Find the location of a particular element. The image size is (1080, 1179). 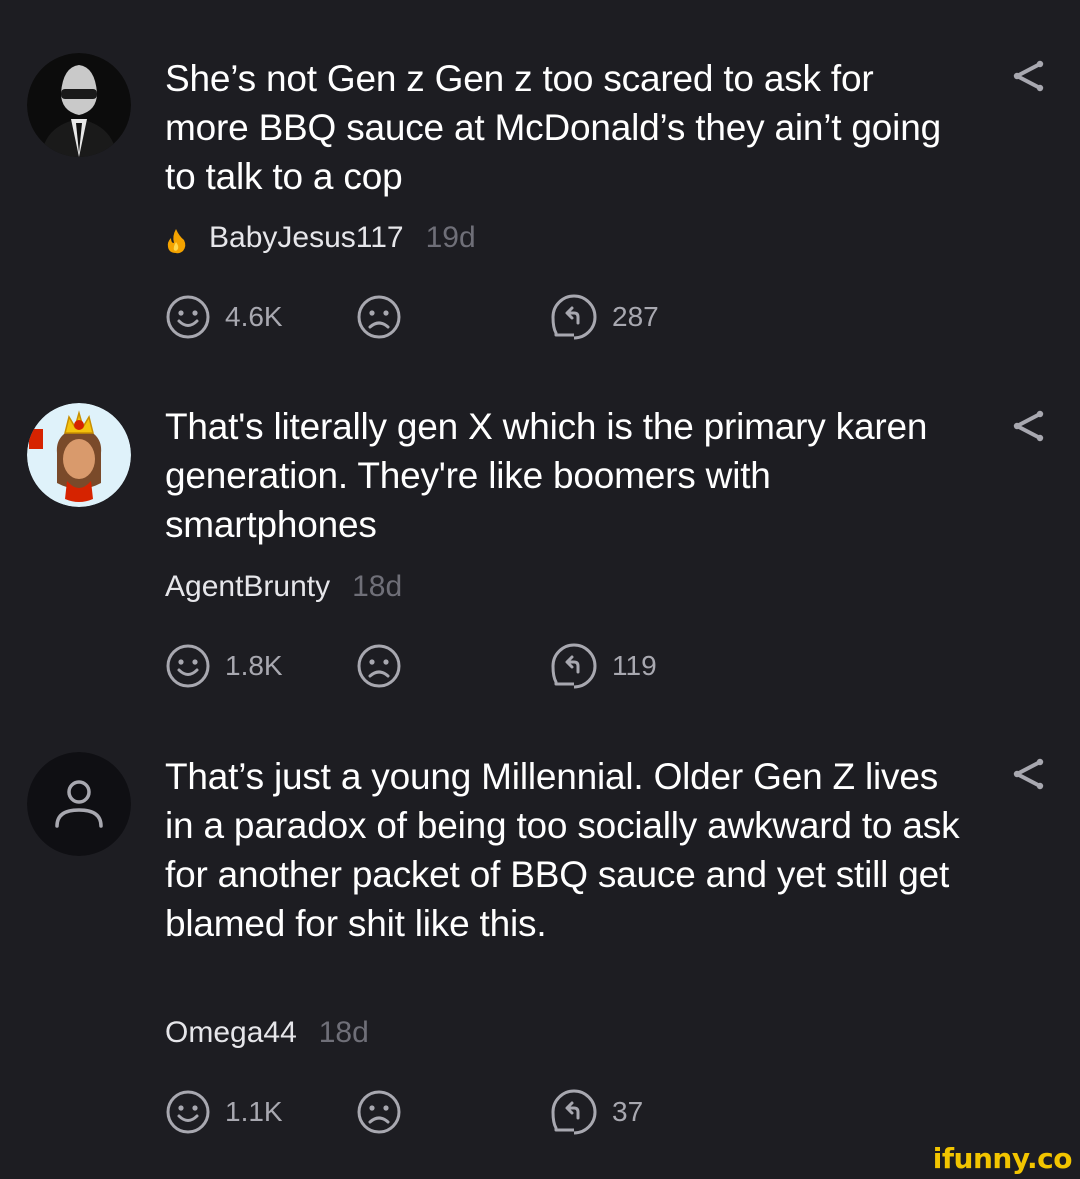

fire-icon is located at coordinates (176, 239).